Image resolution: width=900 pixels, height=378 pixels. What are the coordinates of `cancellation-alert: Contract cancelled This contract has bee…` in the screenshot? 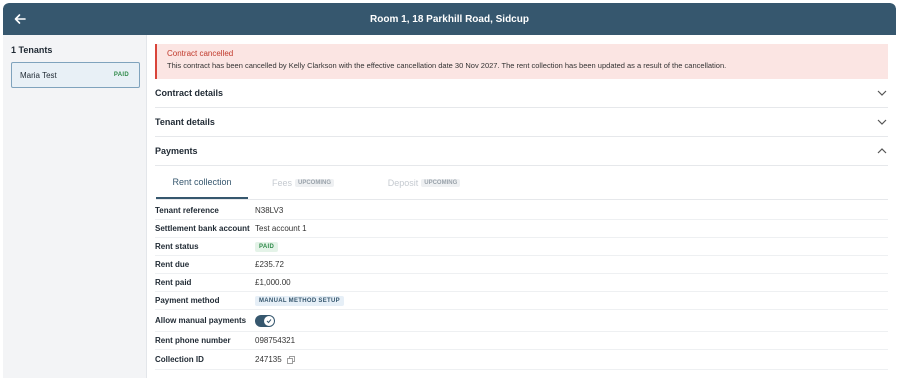 It's located at (521, 61).